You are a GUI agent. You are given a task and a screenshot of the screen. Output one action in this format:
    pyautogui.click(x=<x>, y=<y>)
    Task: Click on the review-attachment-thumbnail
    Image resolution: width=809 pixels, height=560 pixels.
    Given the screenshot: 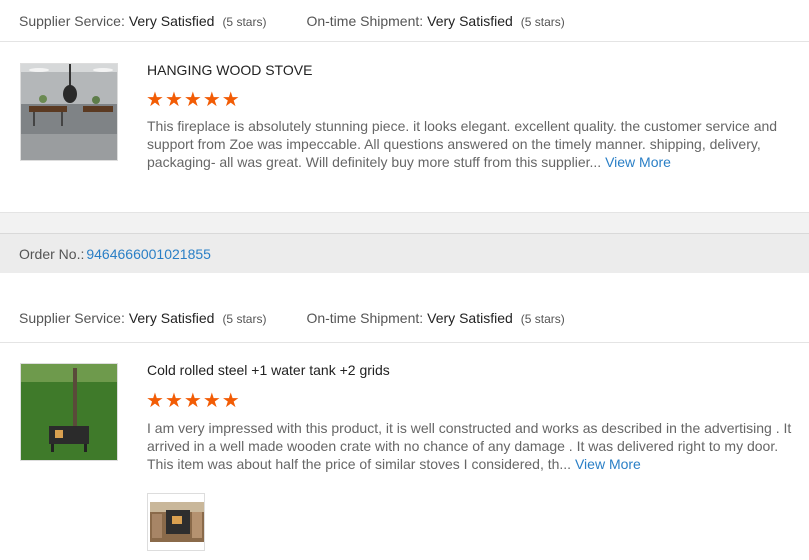 What is the action you would take?
    pyautogui.click(x=176, y=522)
    